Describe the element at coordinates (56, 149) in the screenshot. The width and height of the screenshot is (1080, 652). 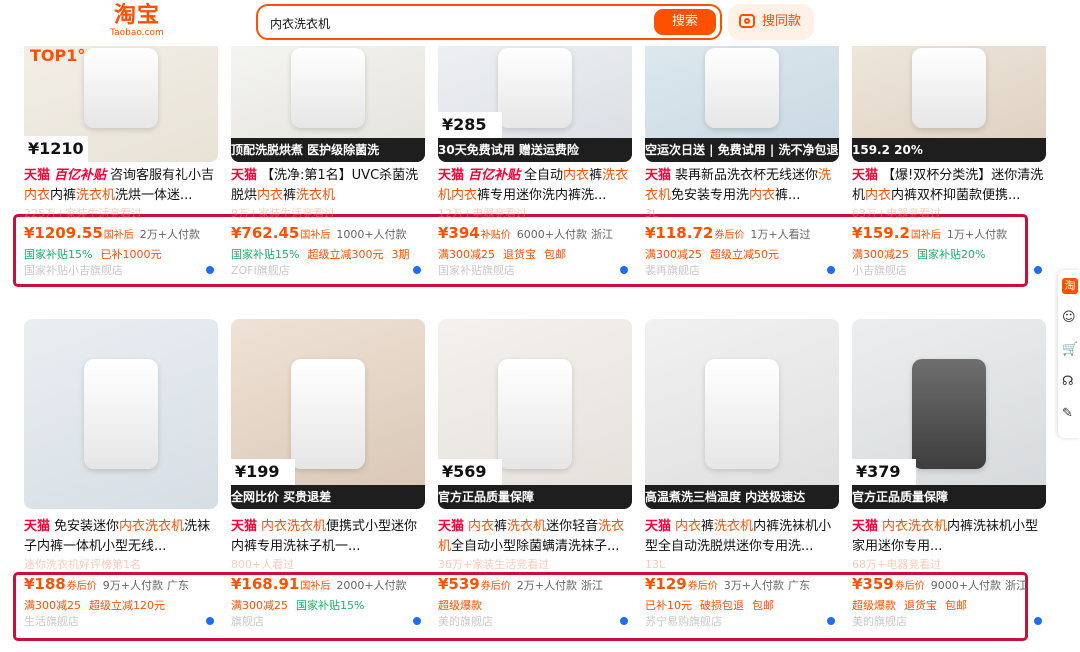
I see `image-price-tag: ¥1210` at that location.